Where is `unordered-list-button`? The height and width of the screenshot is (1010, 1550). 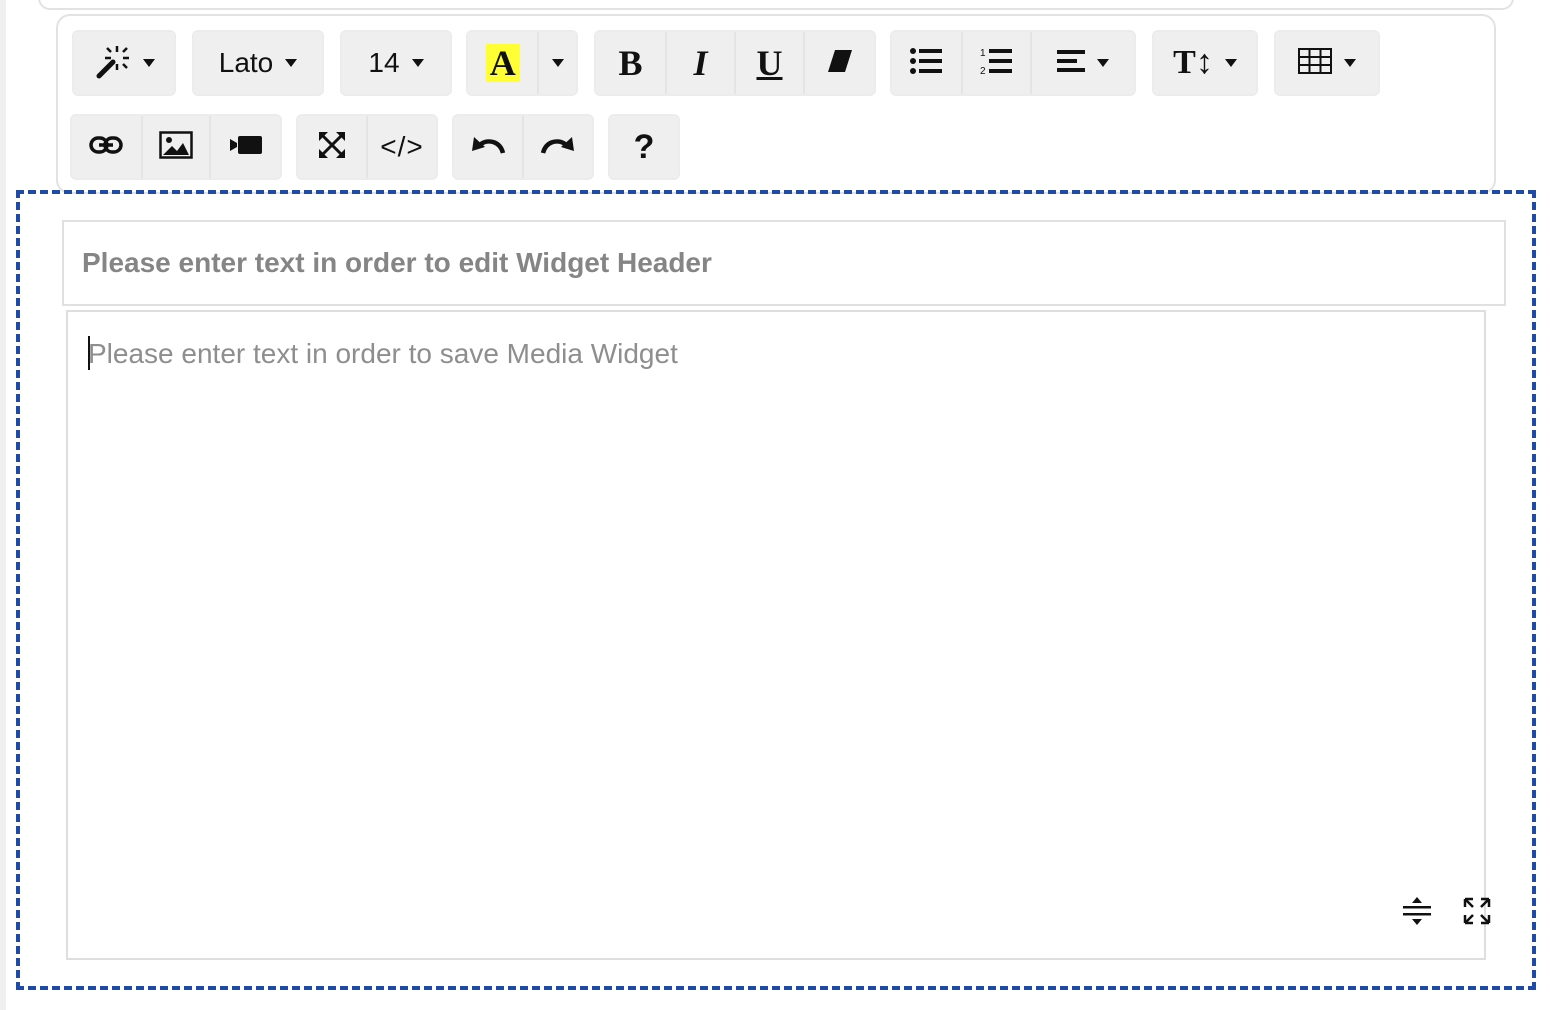
unordered-list-button is located at coordinates (926, 63).